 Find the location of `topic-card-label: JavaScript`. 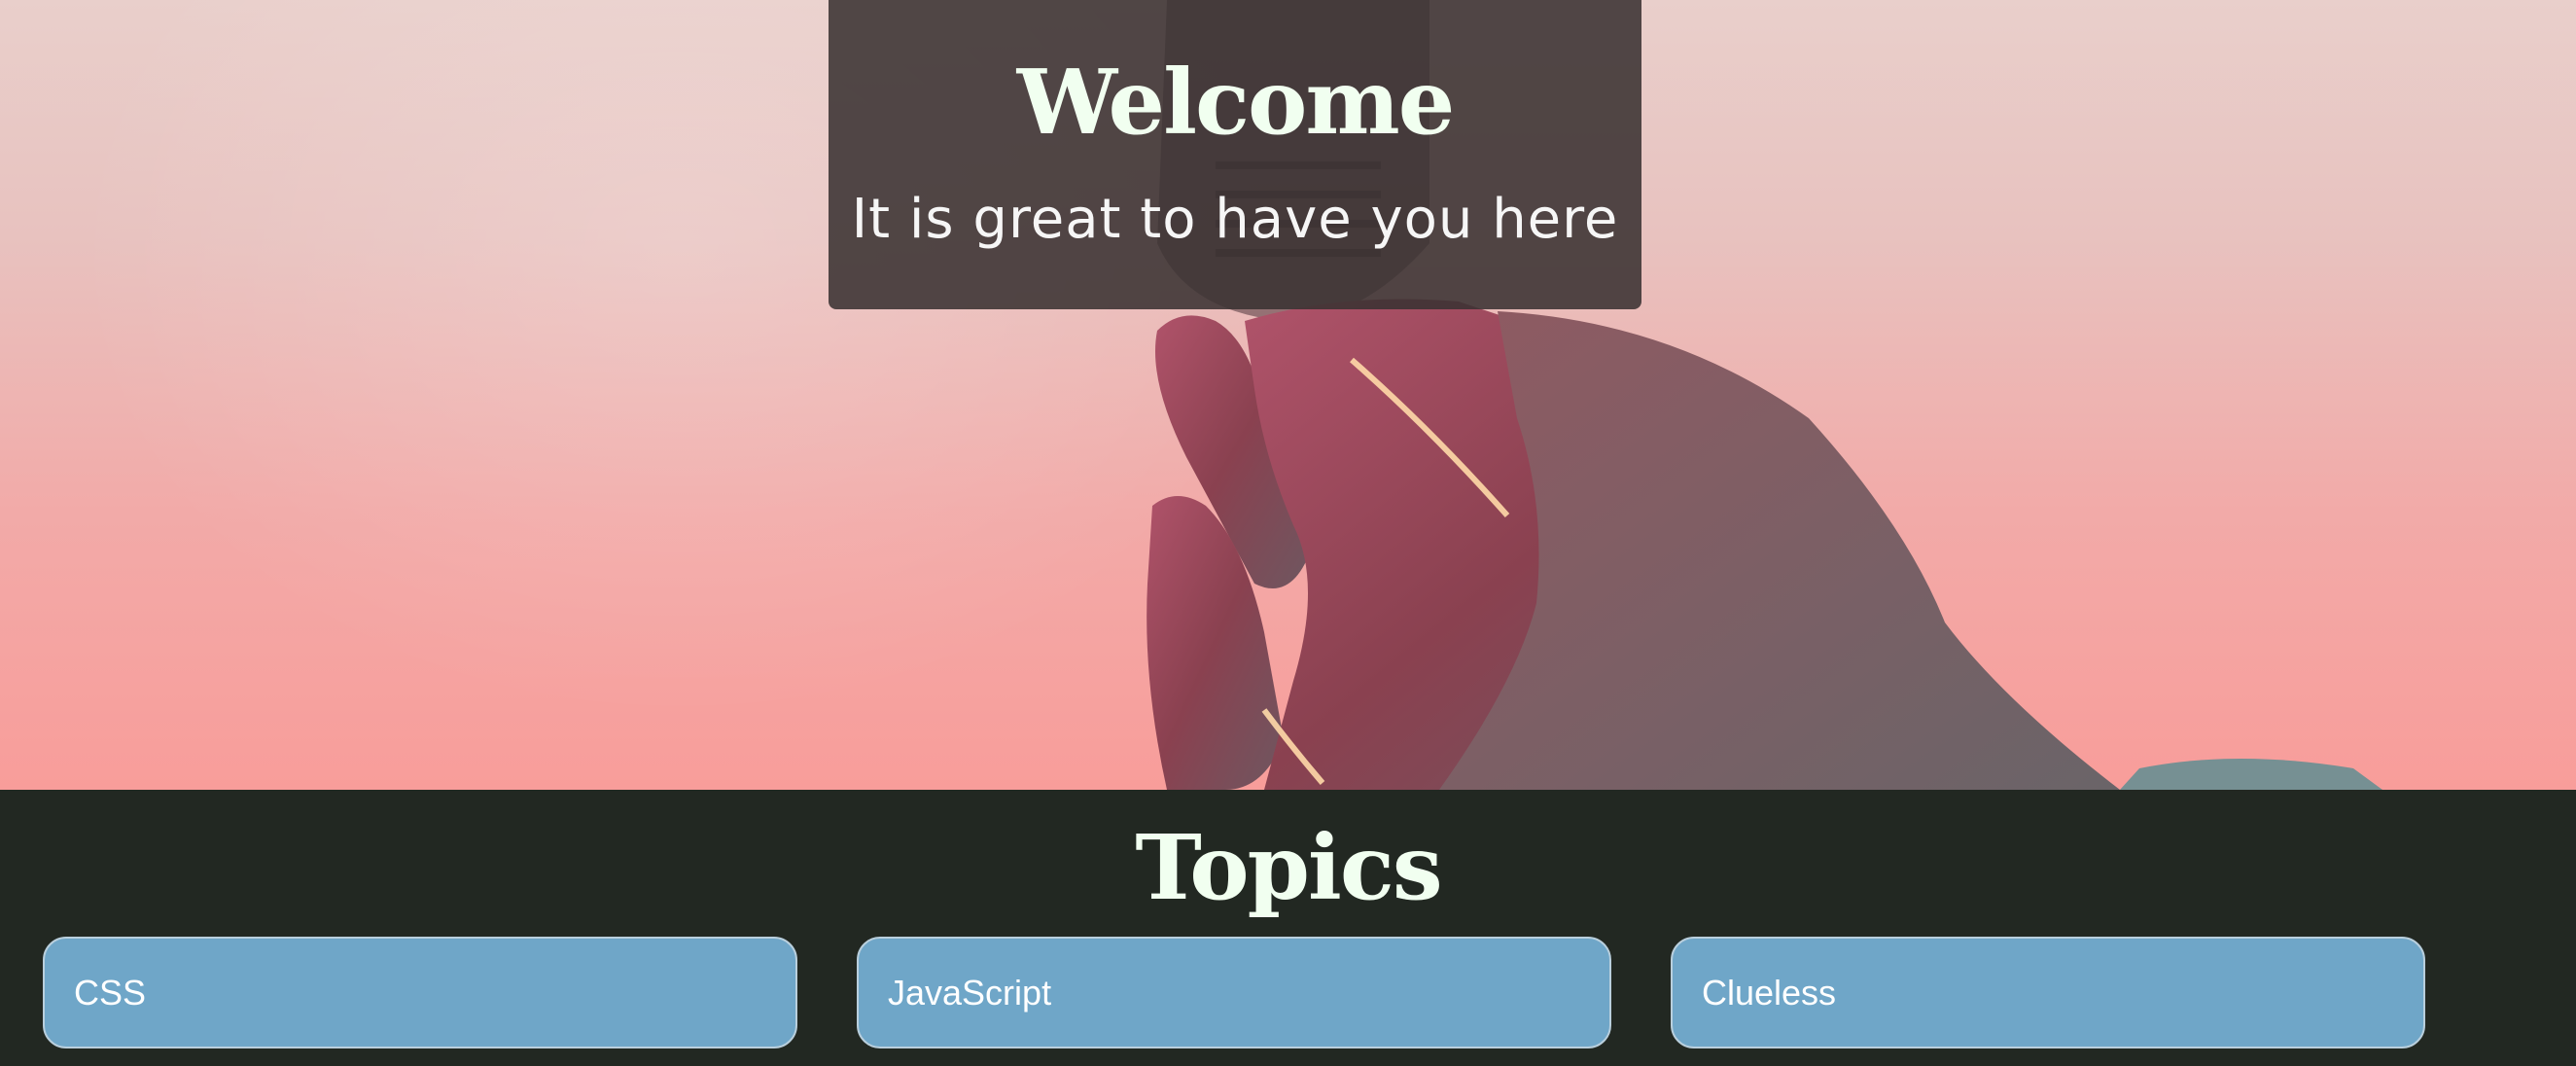

topic-card-label: JavaScript is located at coordinates (970, 993).